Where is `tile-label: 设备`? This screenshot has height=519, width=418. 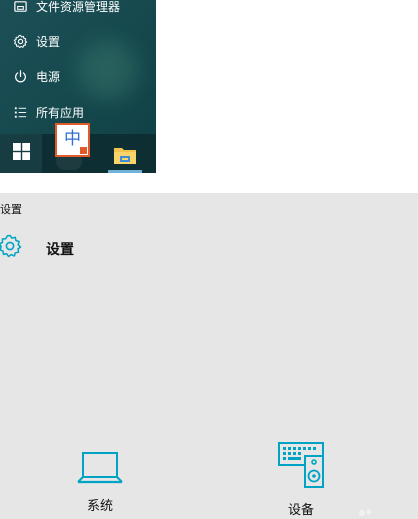
tile-label: 设备 is located at coordinates (300, 510).